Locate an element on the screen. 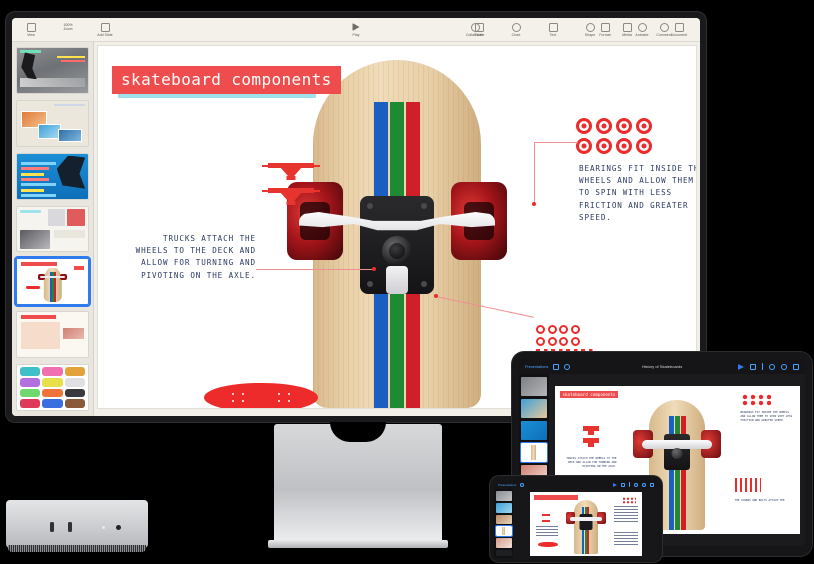  text-icon is located at coordinates (553, 27).